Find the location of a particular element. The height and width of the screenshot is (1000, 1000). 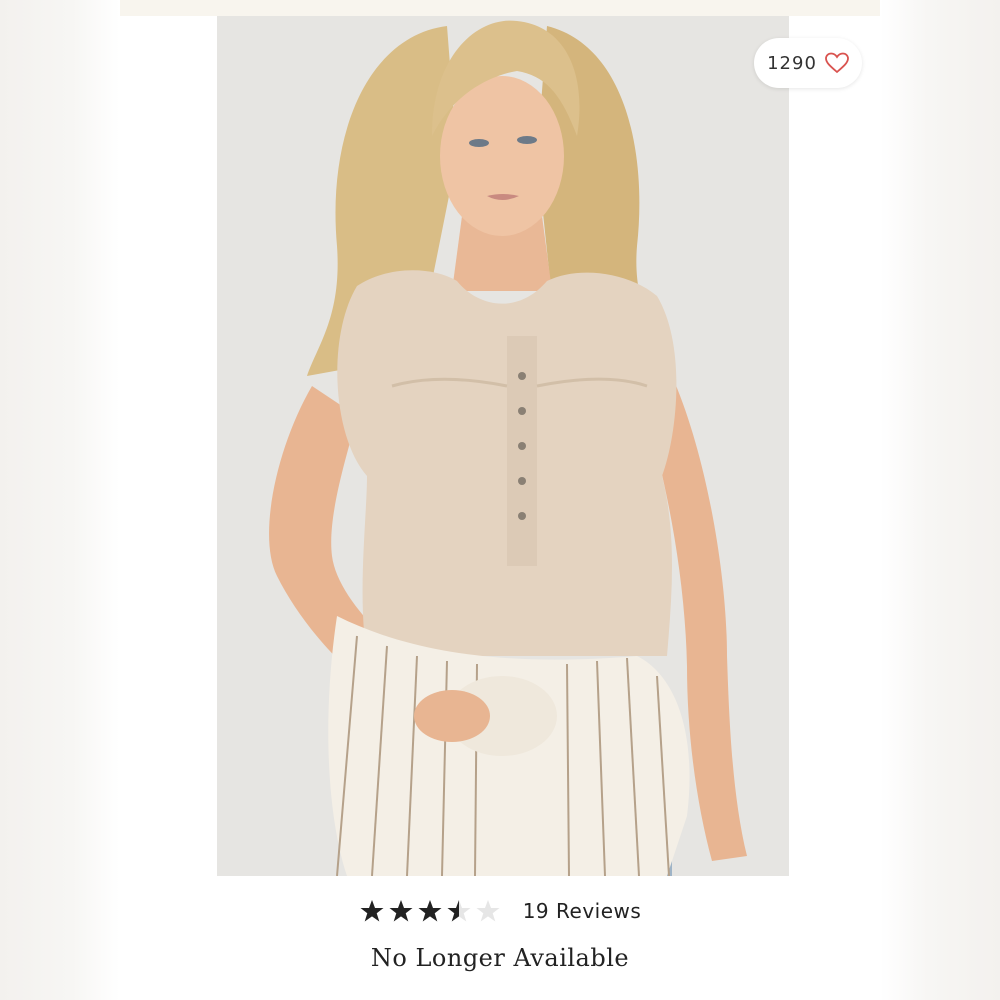

like-button: 1290 is located at coordinates (808, 63).